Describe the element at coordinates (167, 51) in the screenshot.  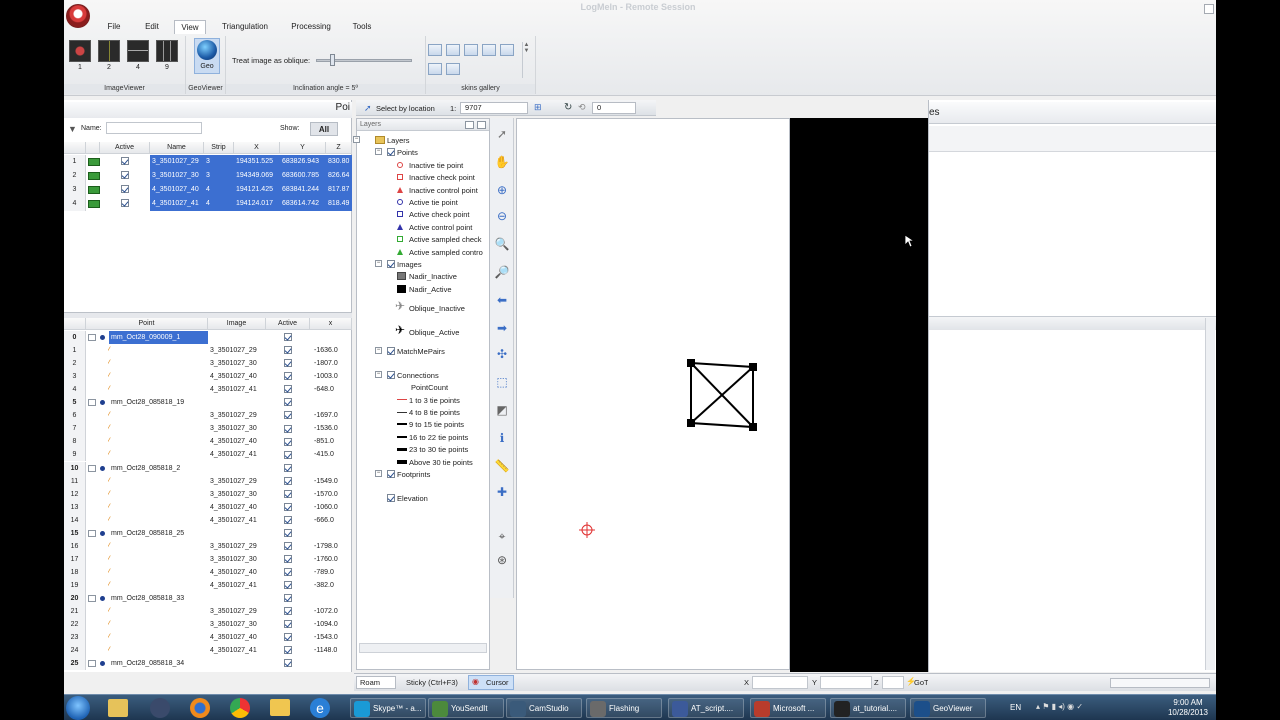
I see `nine-images-icon` at that location.